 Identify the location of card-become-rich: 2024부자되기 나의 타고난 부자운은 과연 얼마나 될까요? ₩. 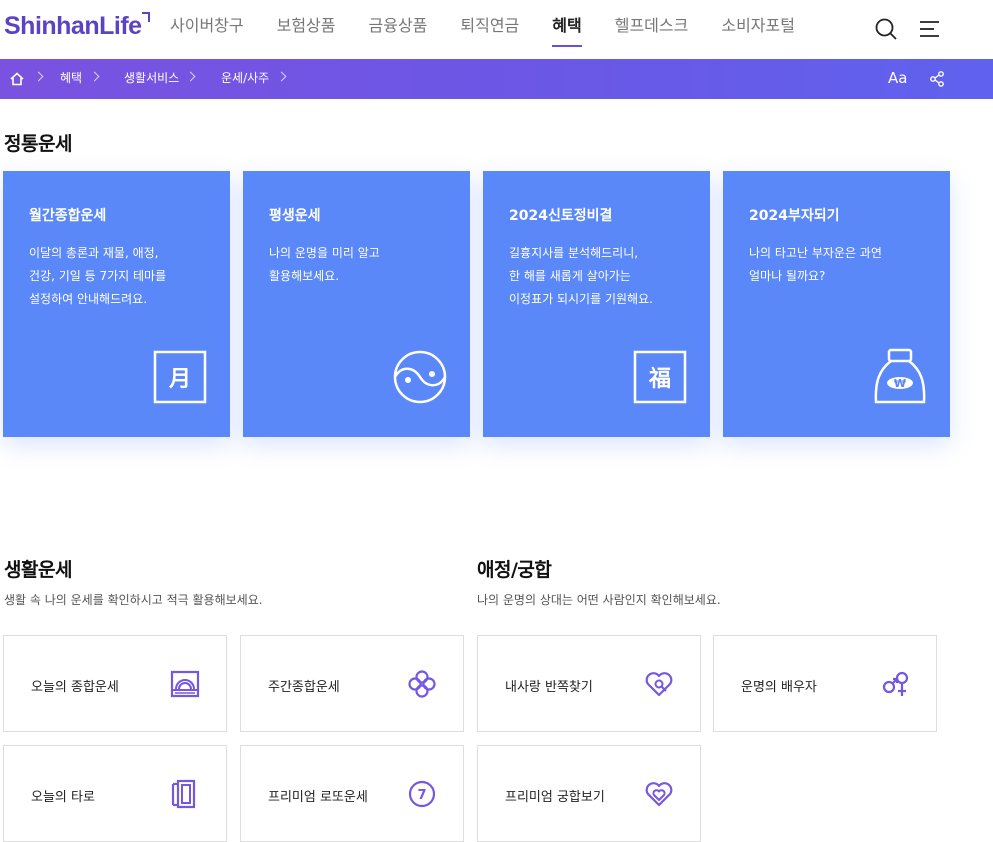
(836, 304).